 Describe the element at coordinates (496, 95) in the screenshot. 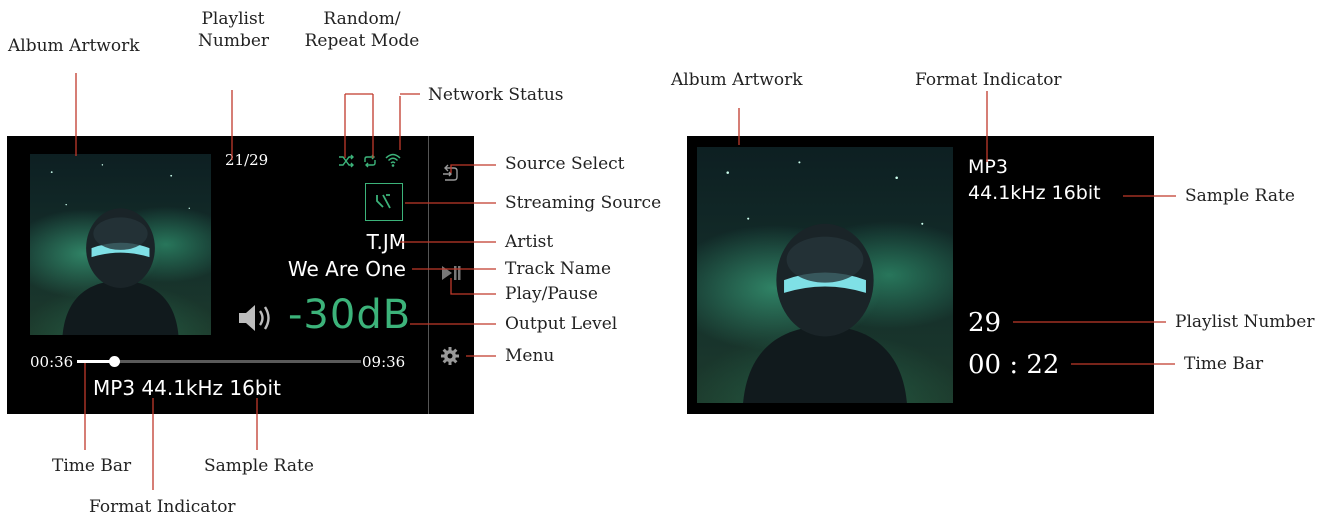

I see `label-network-status: Network Status` at that location.